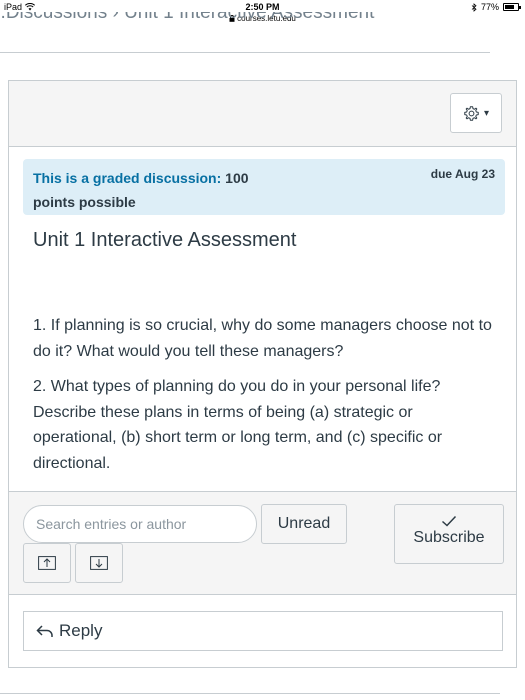 This screenshot has width=525, height=700. I want to click on unread-label: Unread, so click(304, 523).